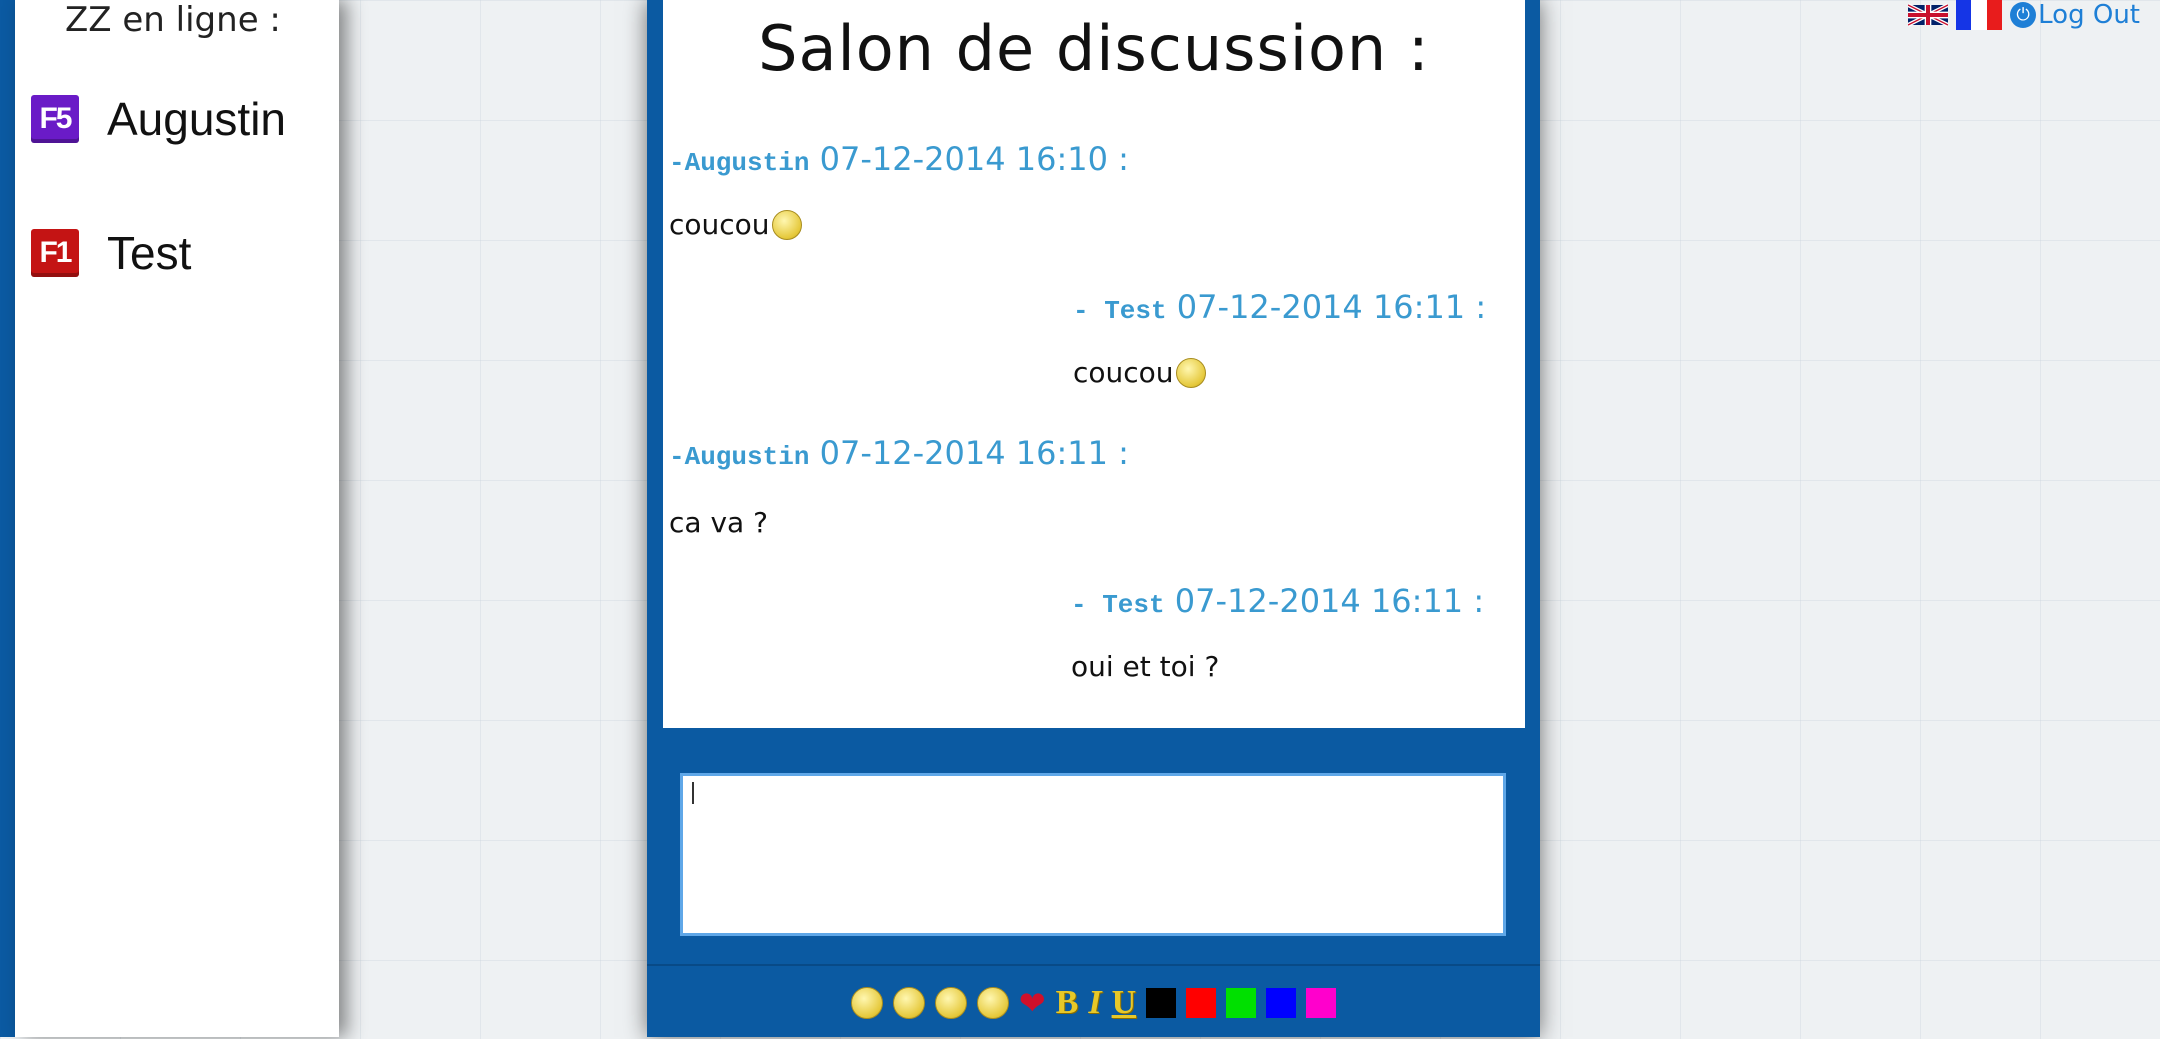 Image resolution: width=2160 pixels, height=1039 pixels. I want to click on user-name: Augustin, so click(197, 119).